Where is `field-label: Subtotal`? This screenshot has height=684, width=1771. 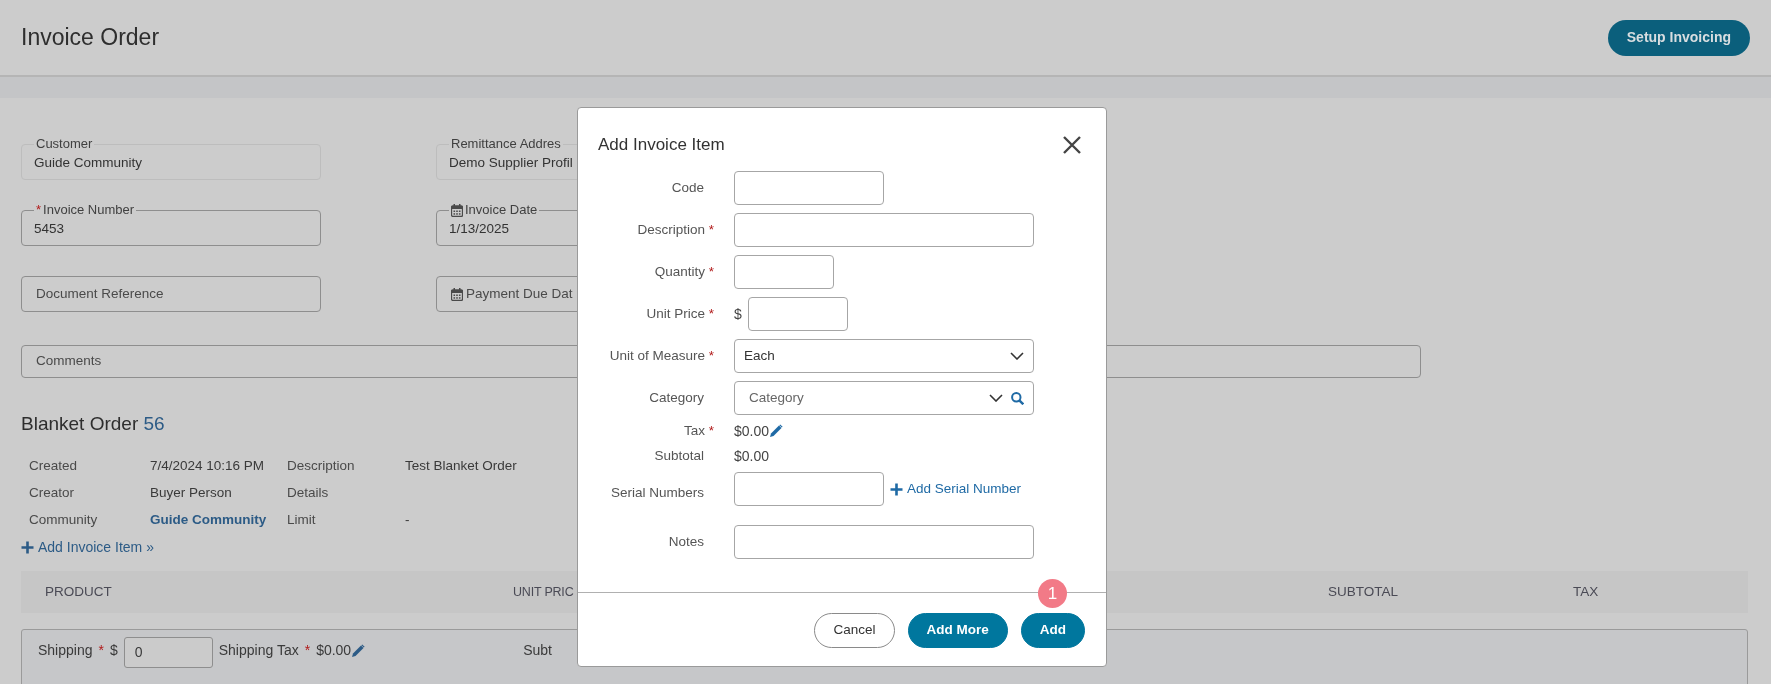
field-label: Subtotal is located at coordinates (679, 455).